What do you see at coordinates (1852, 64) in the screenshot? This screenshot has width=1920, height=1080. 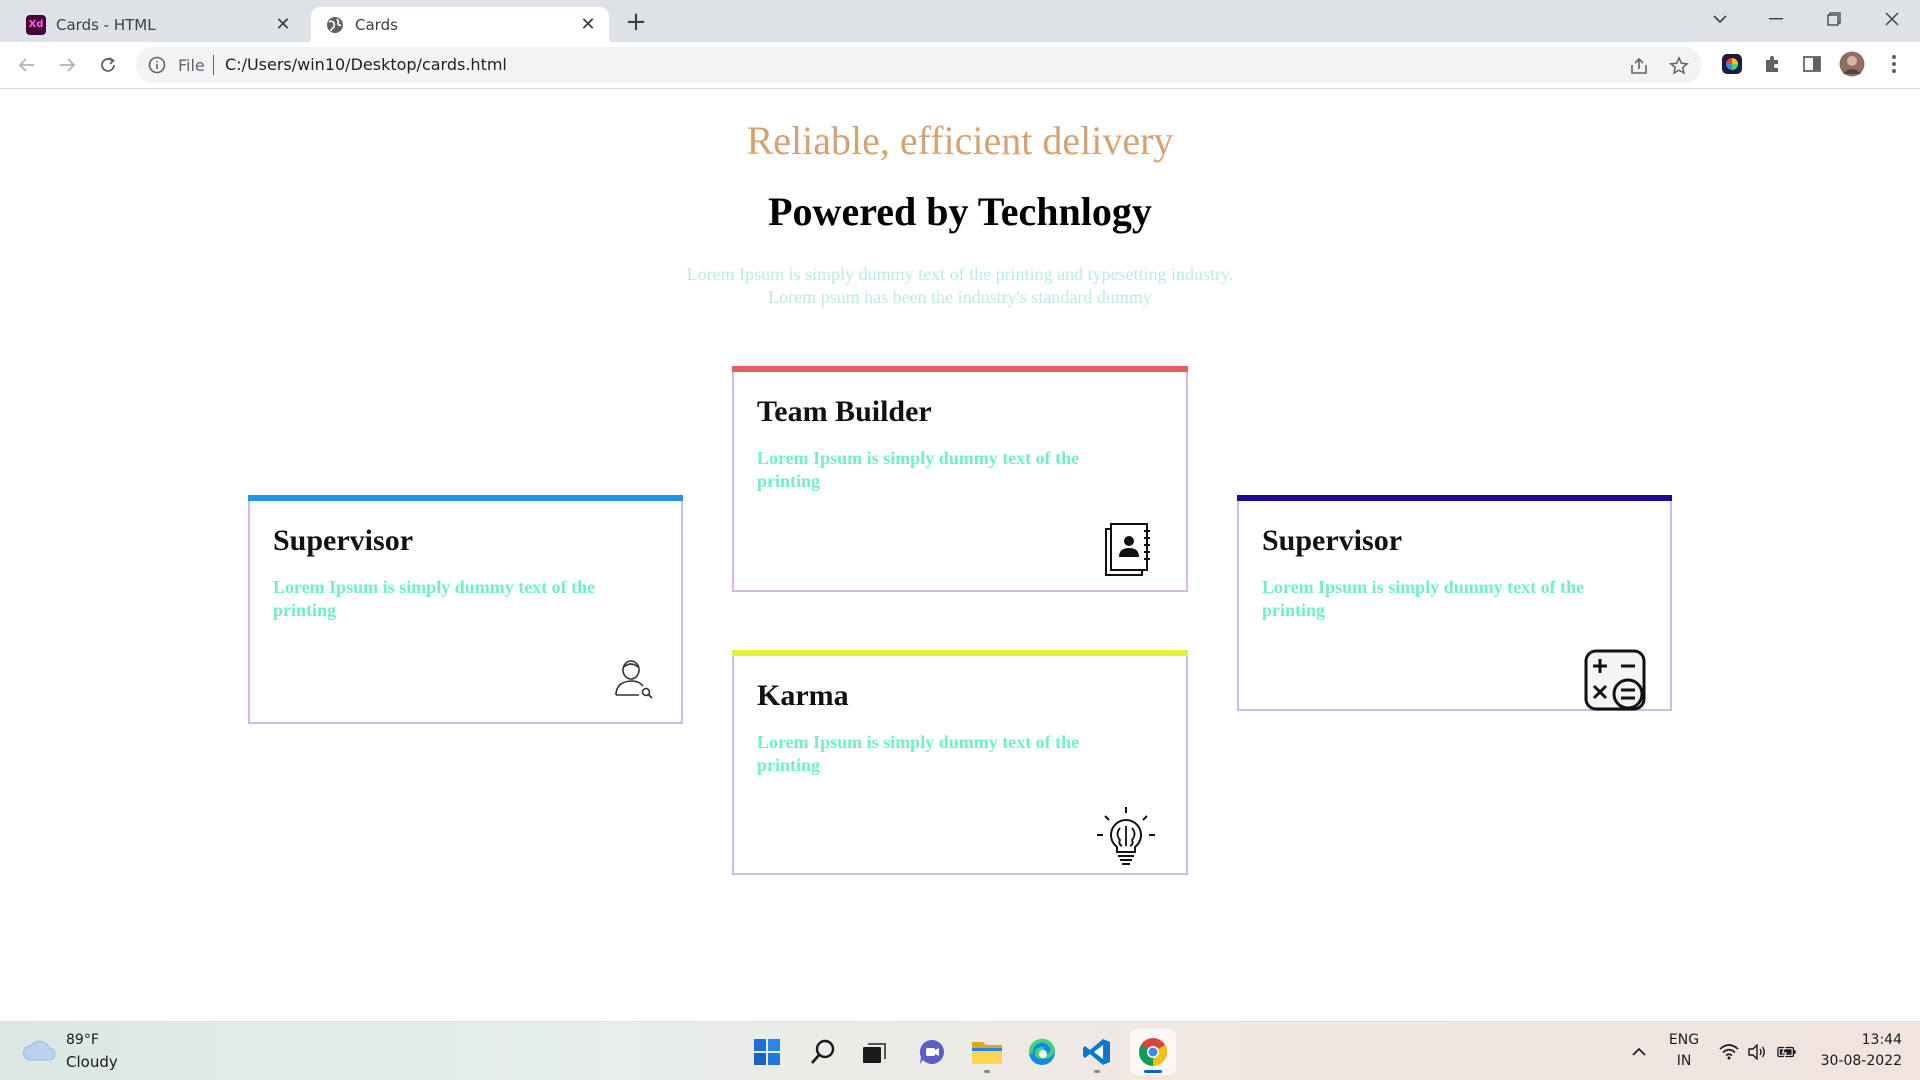 I see `profile-avatar` at bounding box center [1852, 64].